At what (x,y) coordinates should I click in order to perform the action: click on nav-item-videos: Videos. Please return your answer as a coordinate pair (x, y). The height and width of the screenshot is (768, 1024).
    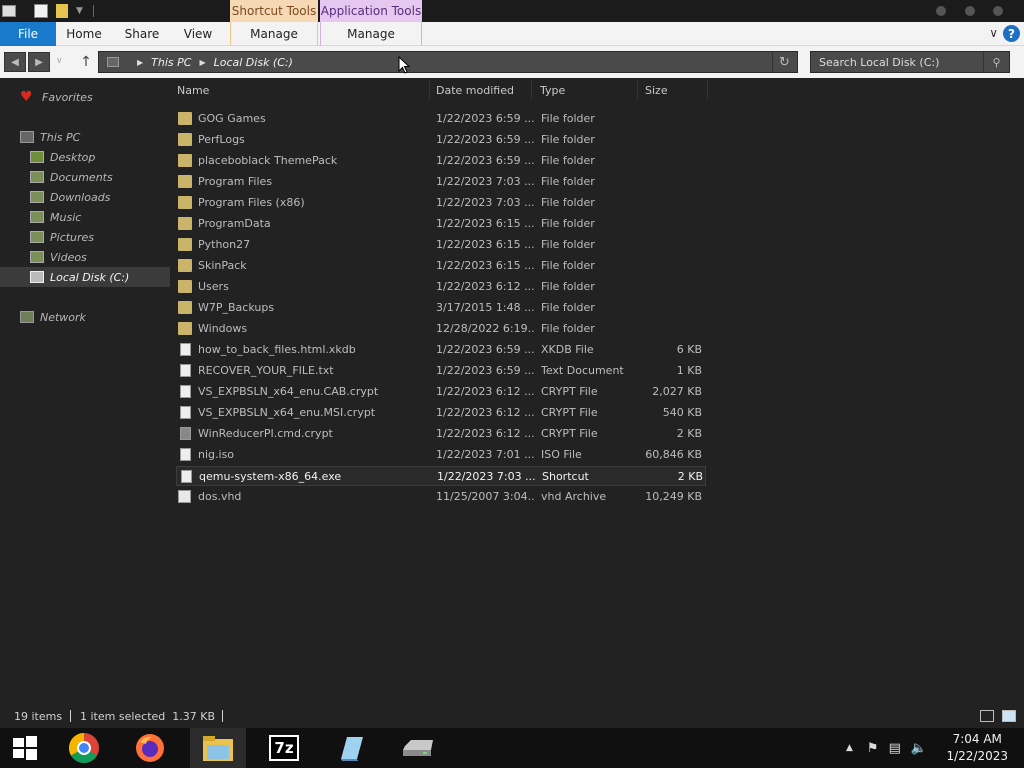
    Looking at the image, I should click on (85, 257).